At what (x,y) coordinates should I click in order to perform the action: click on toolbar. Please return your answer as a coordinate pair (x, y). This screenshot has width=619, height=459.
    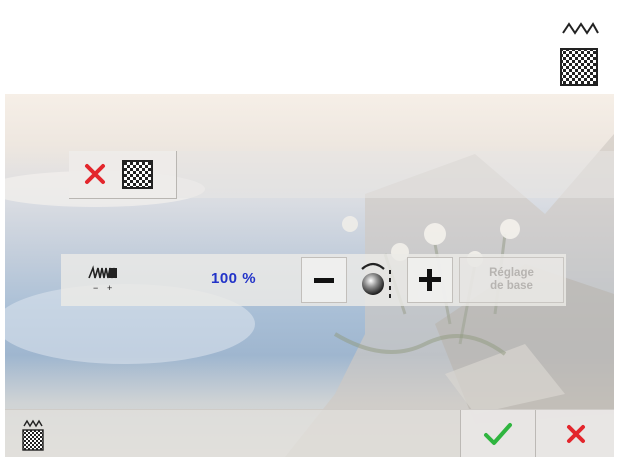
    Looking at the image, I should click on (123, 175).